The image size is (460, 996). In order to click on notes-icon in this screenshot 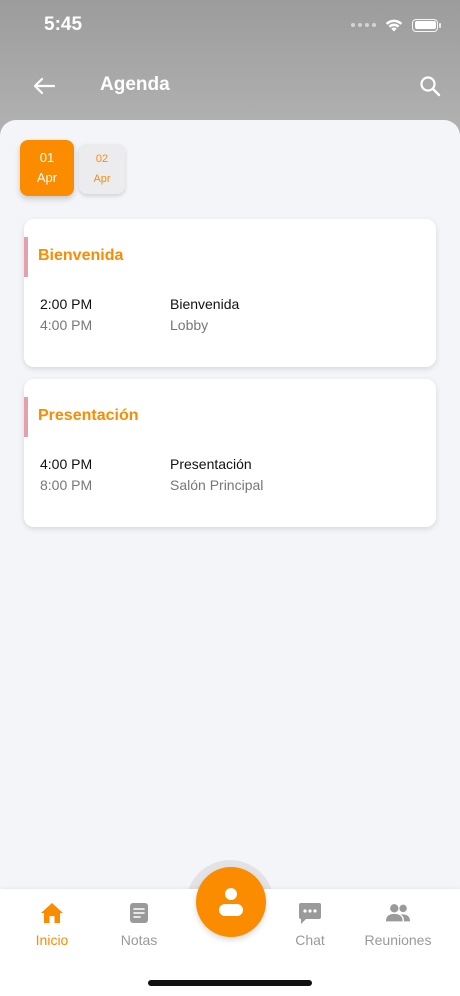, I will do `click(139, 913)`.